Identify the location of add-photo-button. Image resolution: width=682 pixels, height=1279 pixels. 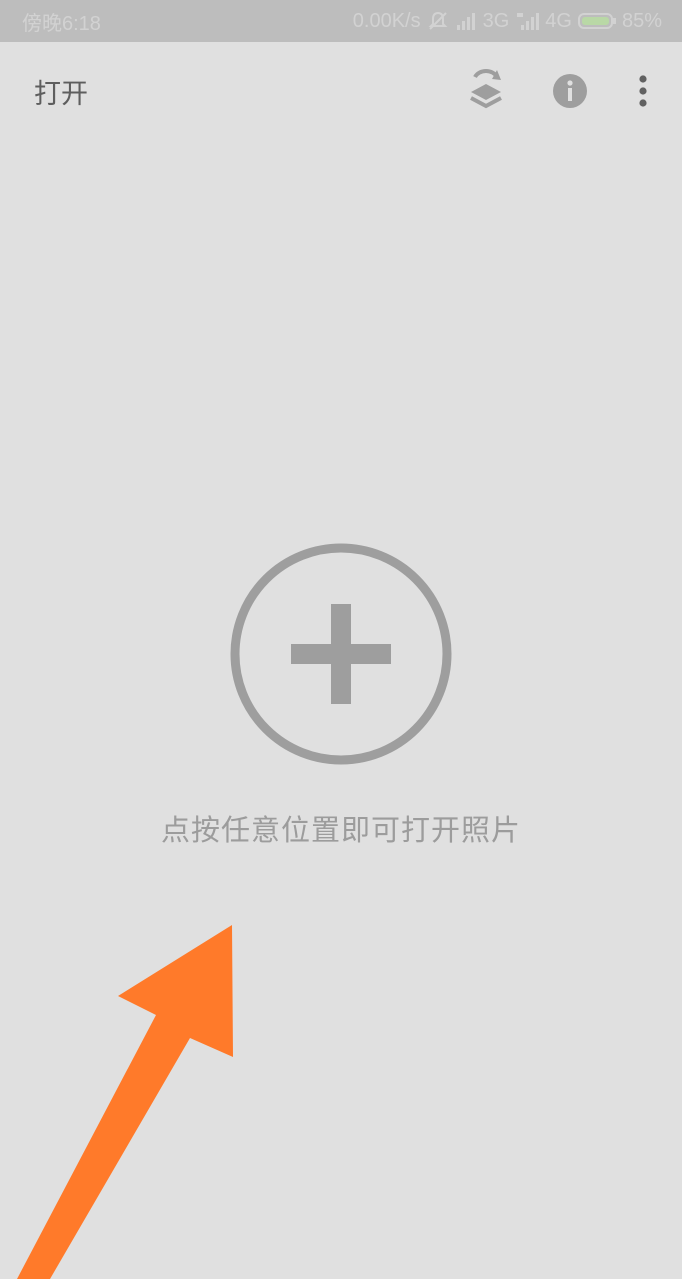
(341, 654).